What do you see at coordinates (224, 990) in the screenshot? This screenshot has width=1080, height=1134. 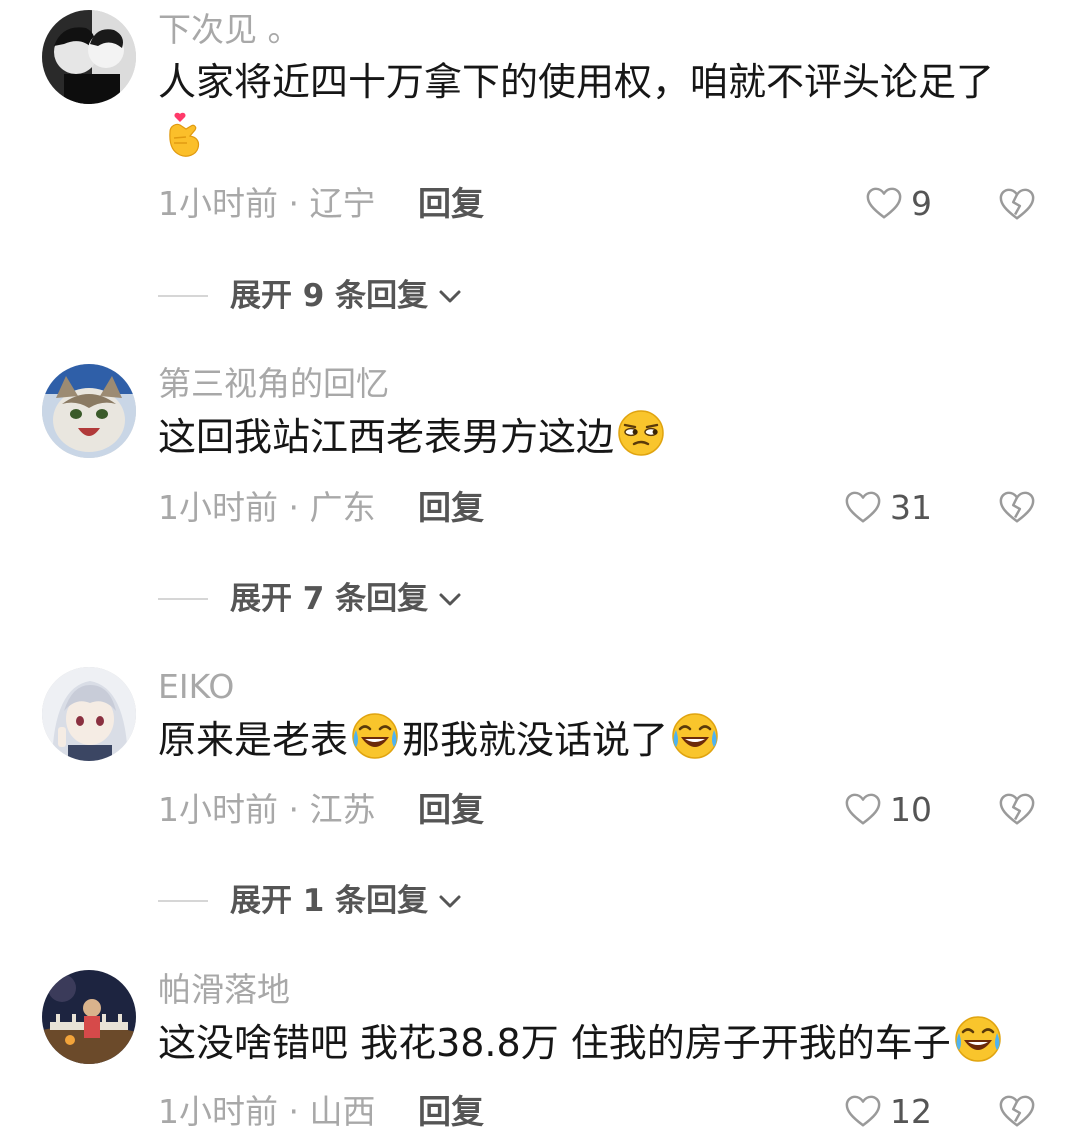 I see `username: 帕滑落地` at bounding box center [224, 990].